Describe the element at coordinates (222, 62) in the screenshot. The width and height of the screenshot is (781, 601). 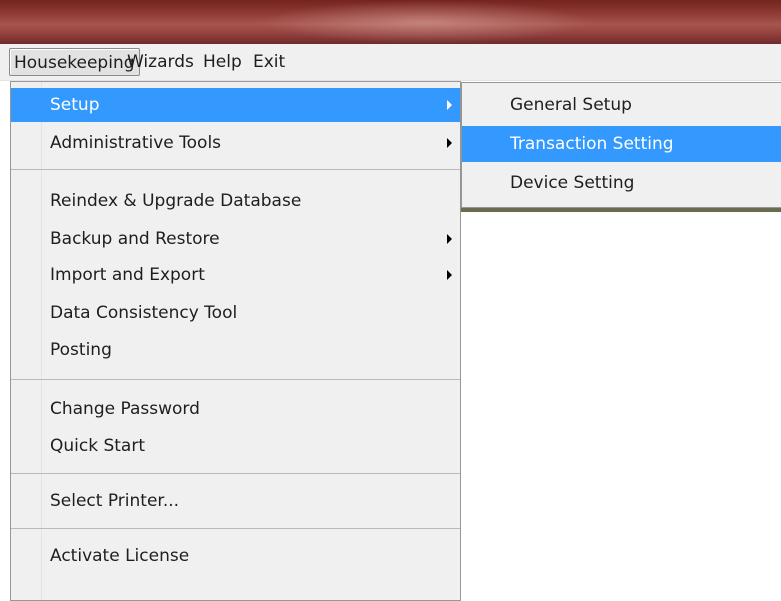
I see `menu-help: Help` at that location.